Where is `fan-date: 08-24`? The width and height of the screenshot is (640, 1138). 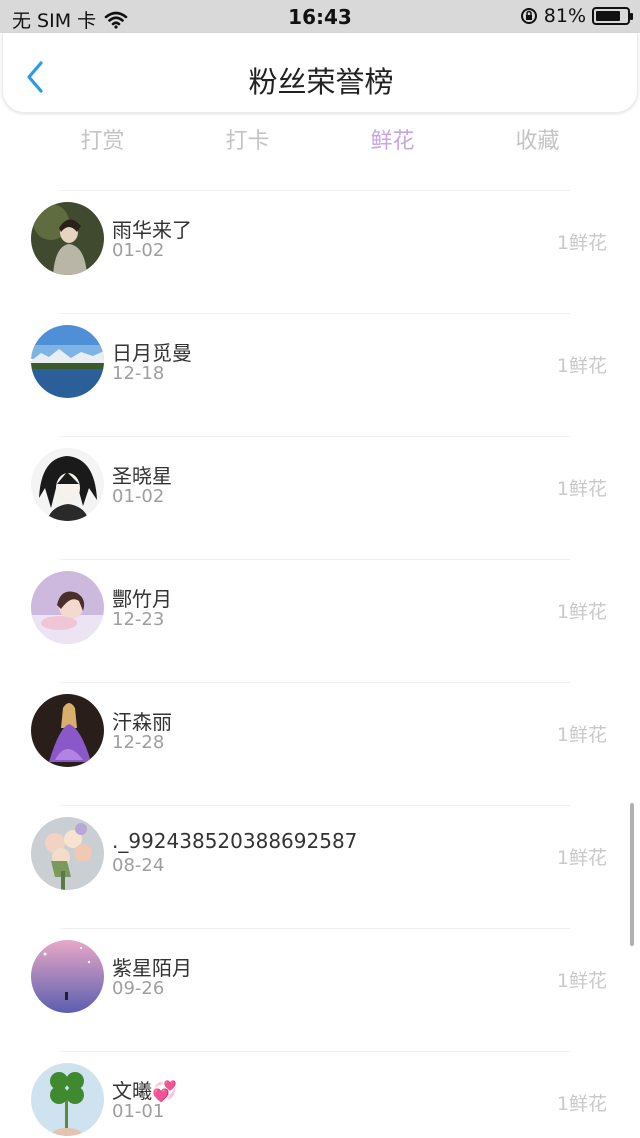 fan-date: 08-24 is located at coordinates (138, 865).